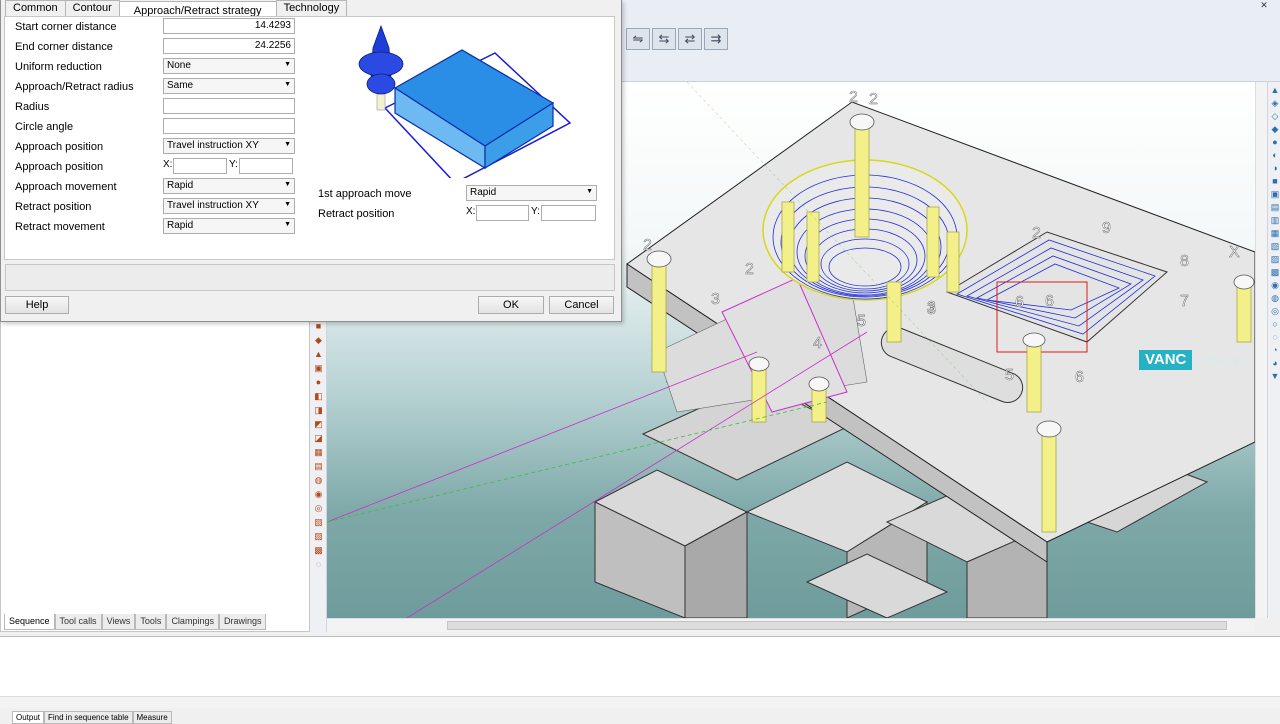  What do you see at coordinates (311, 8) in the screenshot?
I see `tab-technology: Technology` at bounding box center [311, 8].